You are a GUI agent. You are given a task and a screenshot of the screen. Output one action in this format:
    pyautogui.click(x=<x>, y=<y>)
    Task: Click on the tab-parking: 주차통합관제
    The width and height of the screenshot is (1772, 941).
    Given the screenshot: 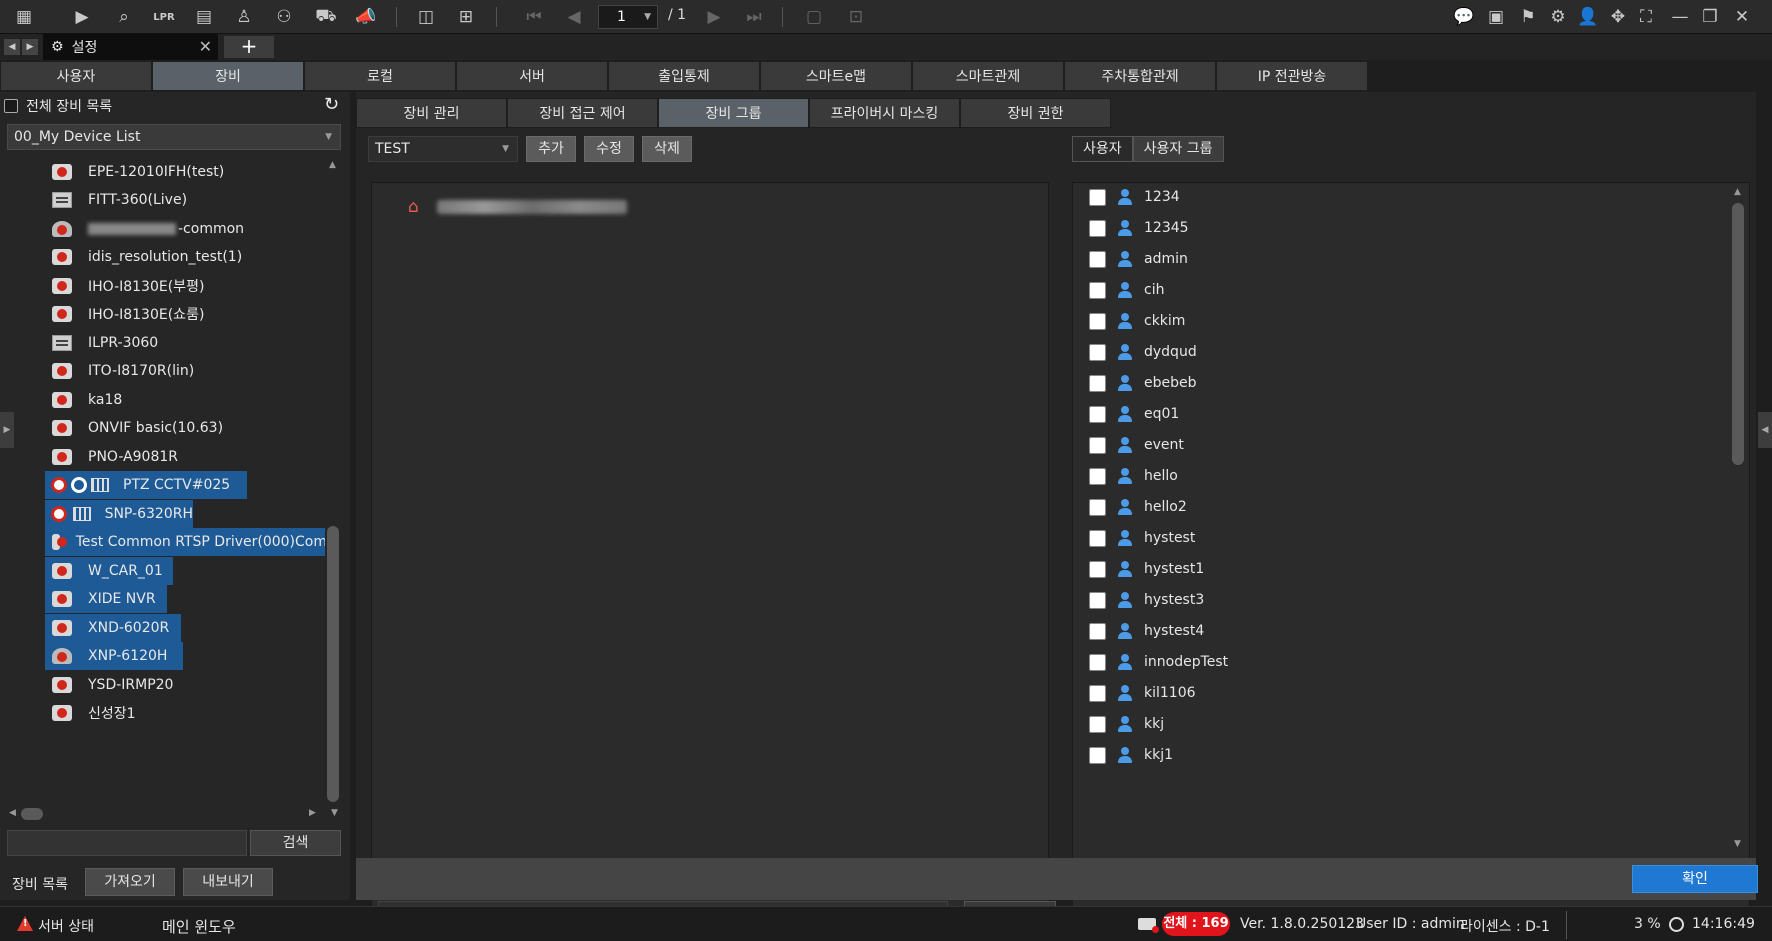 What is the action you would take?
    pyautogui.click(x=1140, y=76)
    